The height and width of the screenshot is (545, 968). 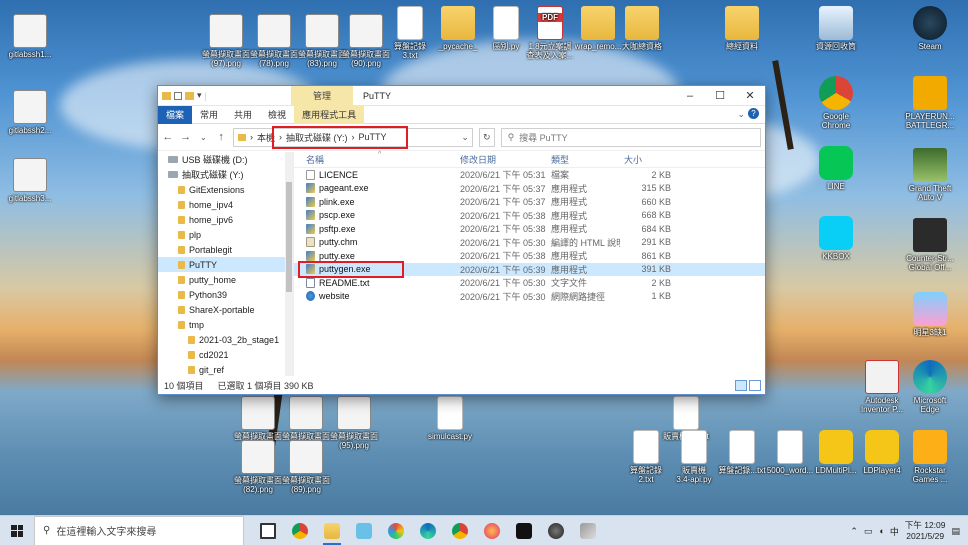 I want to click on taskbar-search-box: ⚲ 在這裡輸入文字來搜尋, so click(x=139, y=530).